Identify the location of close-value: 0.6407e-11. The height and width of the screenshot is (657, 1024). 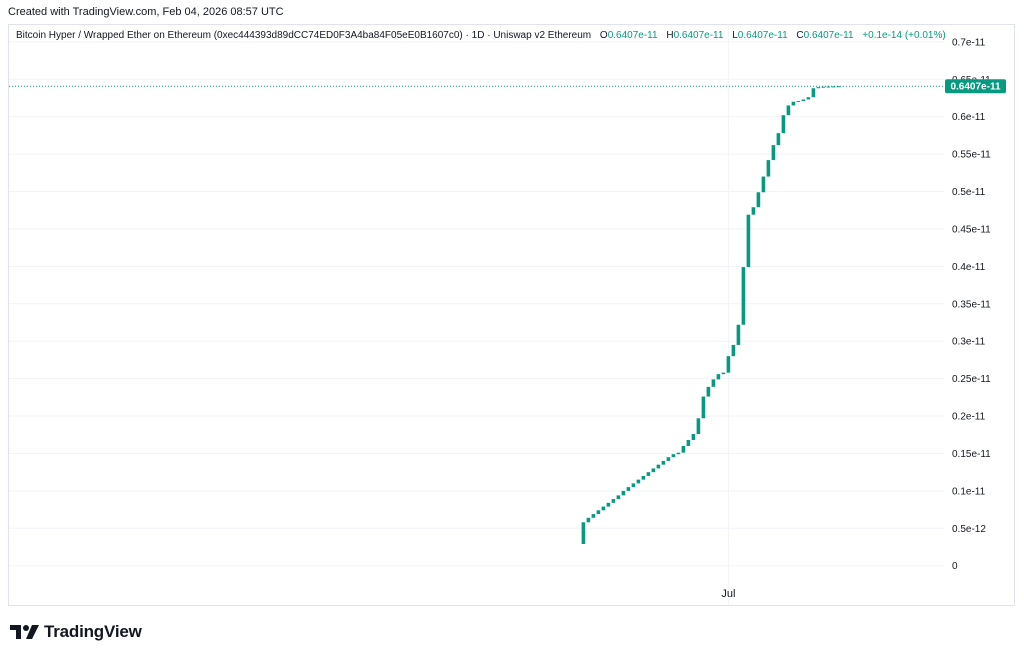
(828, 35).